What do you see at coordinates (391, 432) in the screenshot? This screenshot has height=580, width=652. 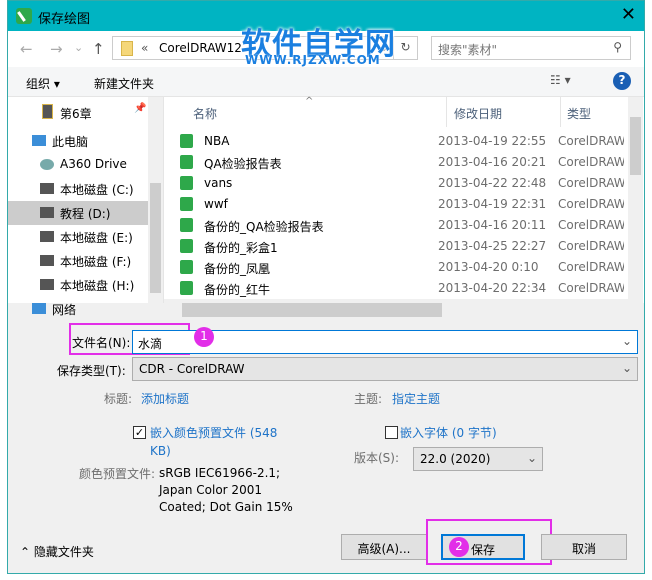 I see `embed-fonts-checkbox` at bounding box center [391, 432].